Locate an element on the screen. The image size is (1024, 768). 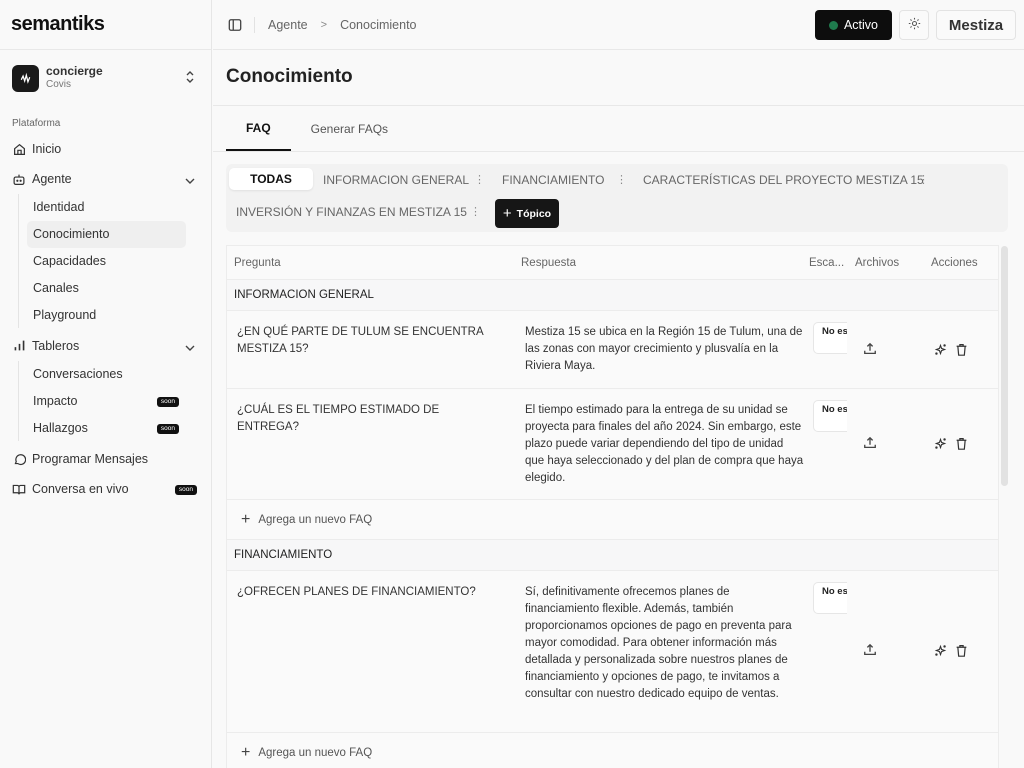
sidebar-item-identidad: Identidad is located at coordinates (106, 207).